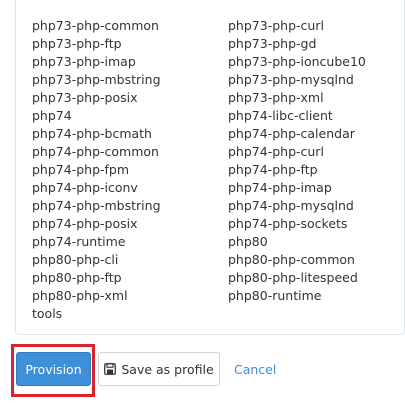  What do you see at coordinates (84, 61) in the screenshot?
I see `package-item: php73-php-imap` at bounding box center [84, 61].